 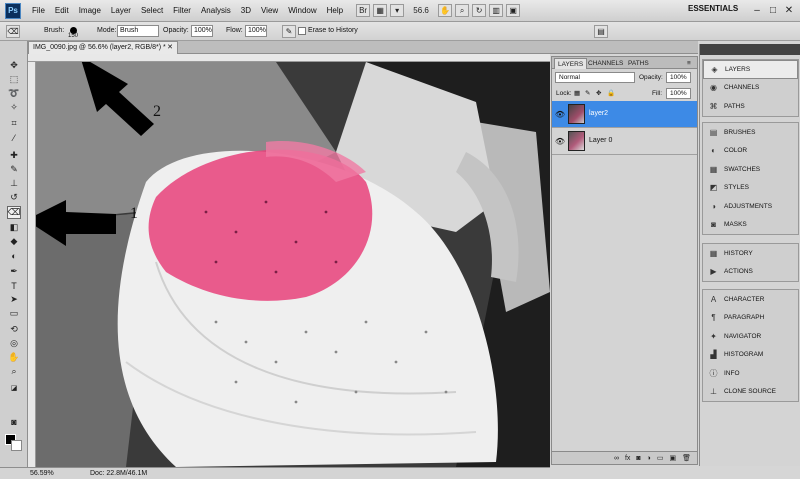 I want to click on dock-item-styles: ◩ STYLES, so click(x=750, y=188).